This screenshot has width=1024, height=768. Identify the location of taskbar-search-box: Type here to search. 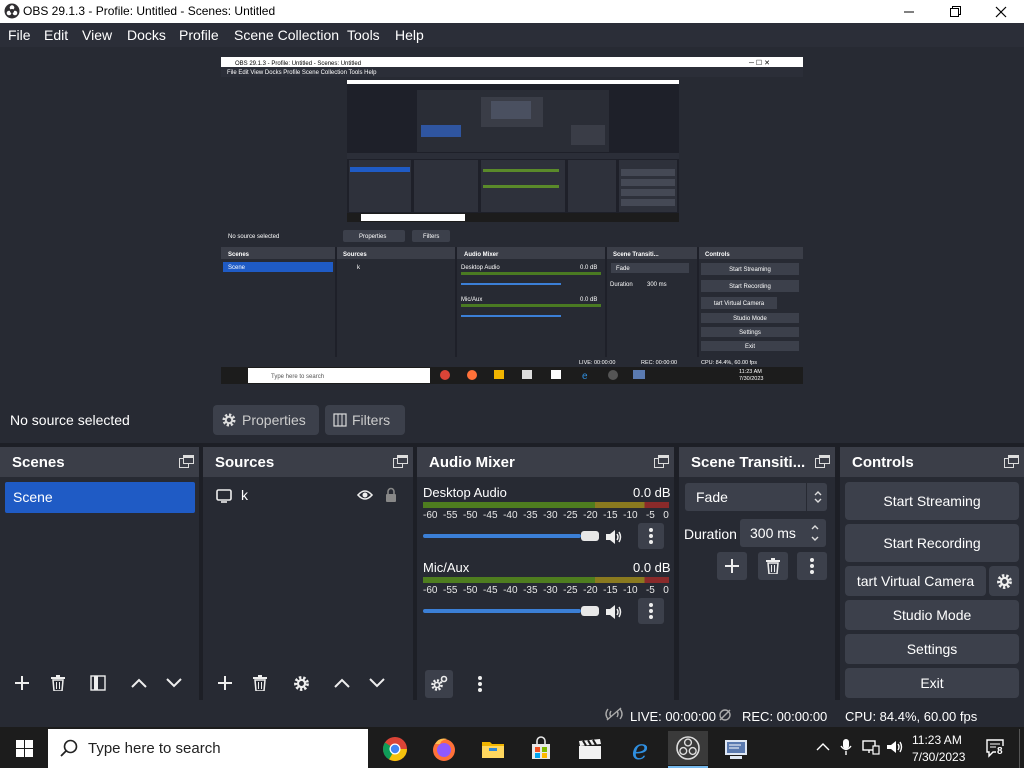
(208, 748).